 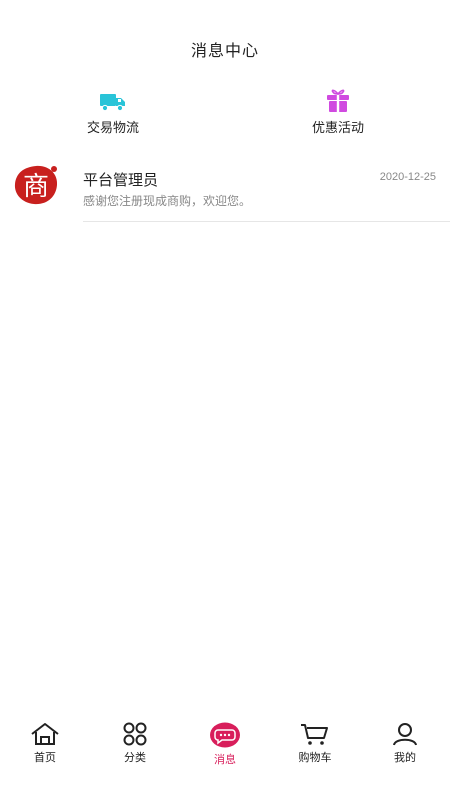 What do you see at coordinates (135, 734) in the screenshot?
I see `grid-icon` at bounding box center [135, 734].